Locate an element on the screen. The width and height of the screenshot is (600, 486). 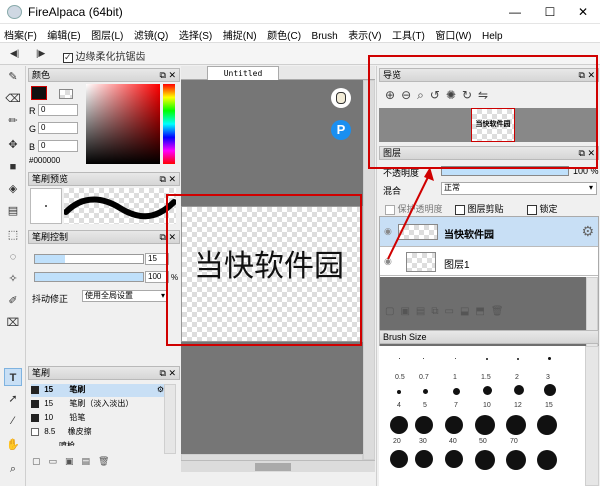
select-eraser-tool-icon: ⌧ is located at coordinates (13, 323).